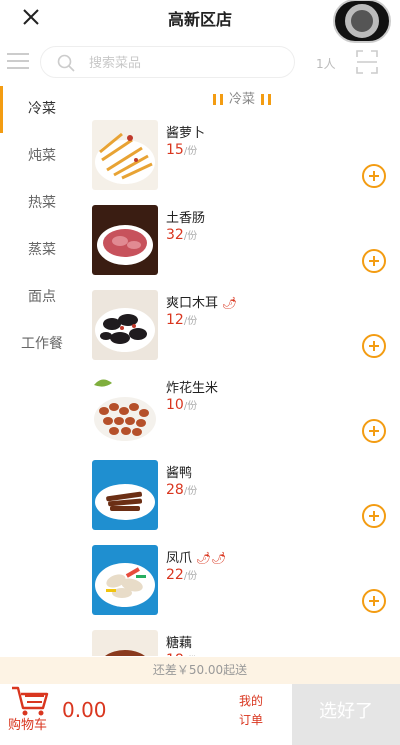  I want to click on search-box, so click(167, 62).